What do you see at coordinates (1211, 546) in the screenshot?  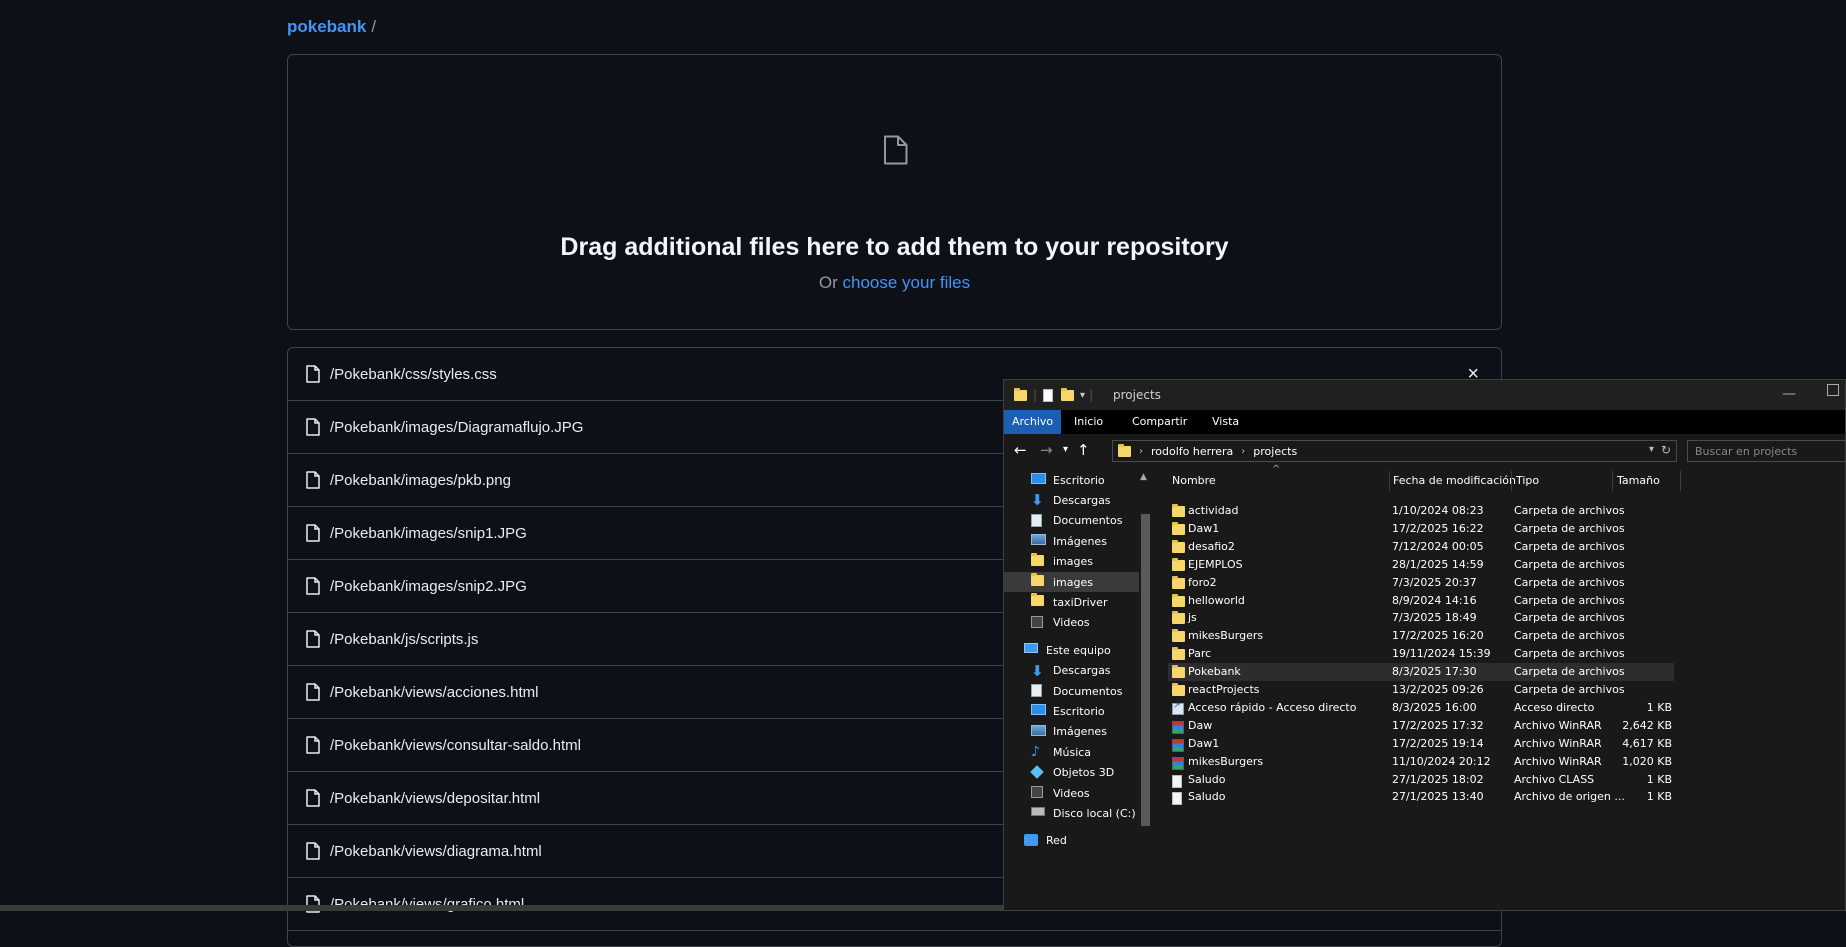 I see `file-name: desafio2` at bounding box center [1211, 546].